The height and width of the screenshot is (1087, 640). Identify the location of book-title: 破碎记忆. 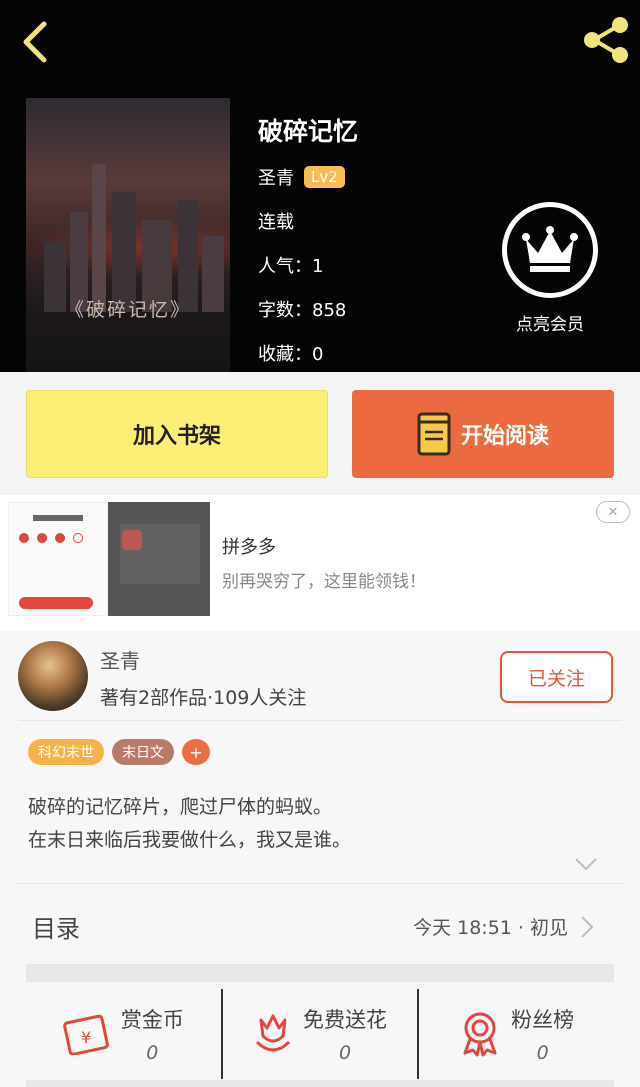
(308, 131).